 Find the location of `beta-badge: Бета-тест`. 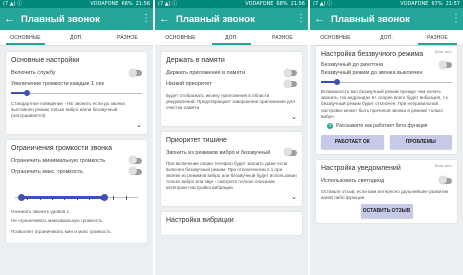

beta-badge: Бета-тест is located at coordinates (443, 52).